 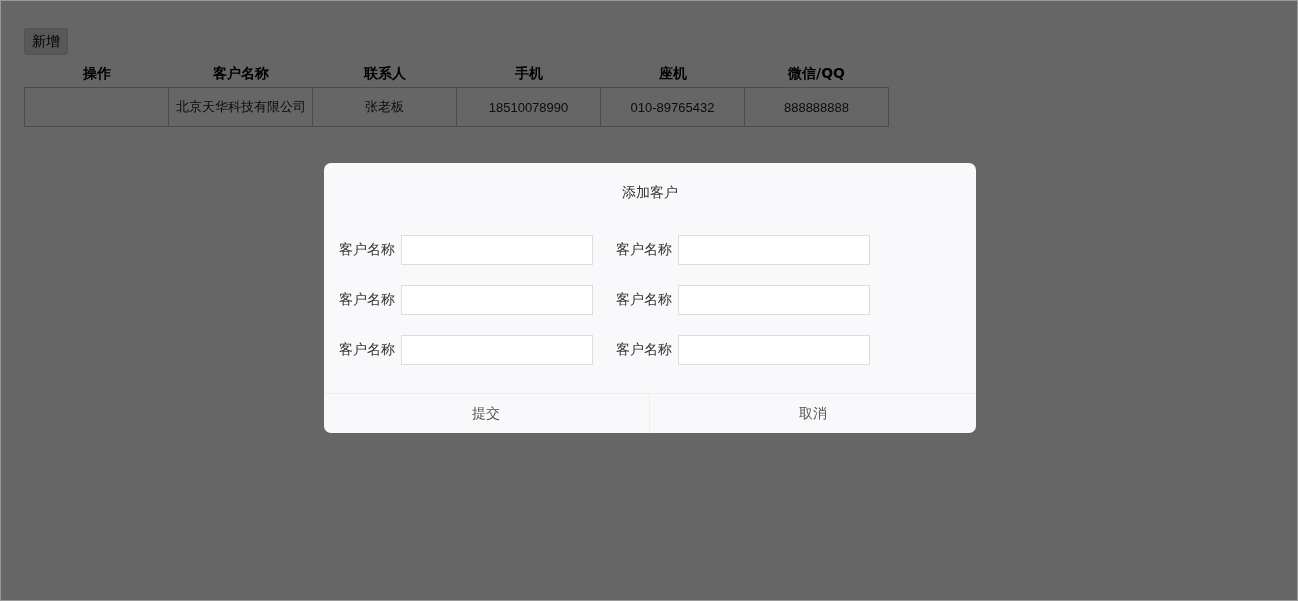 What do you see at coordinates (384, 74) in the screenshot?
I see `column-header: 联系人` at bounding box center [384, 74].